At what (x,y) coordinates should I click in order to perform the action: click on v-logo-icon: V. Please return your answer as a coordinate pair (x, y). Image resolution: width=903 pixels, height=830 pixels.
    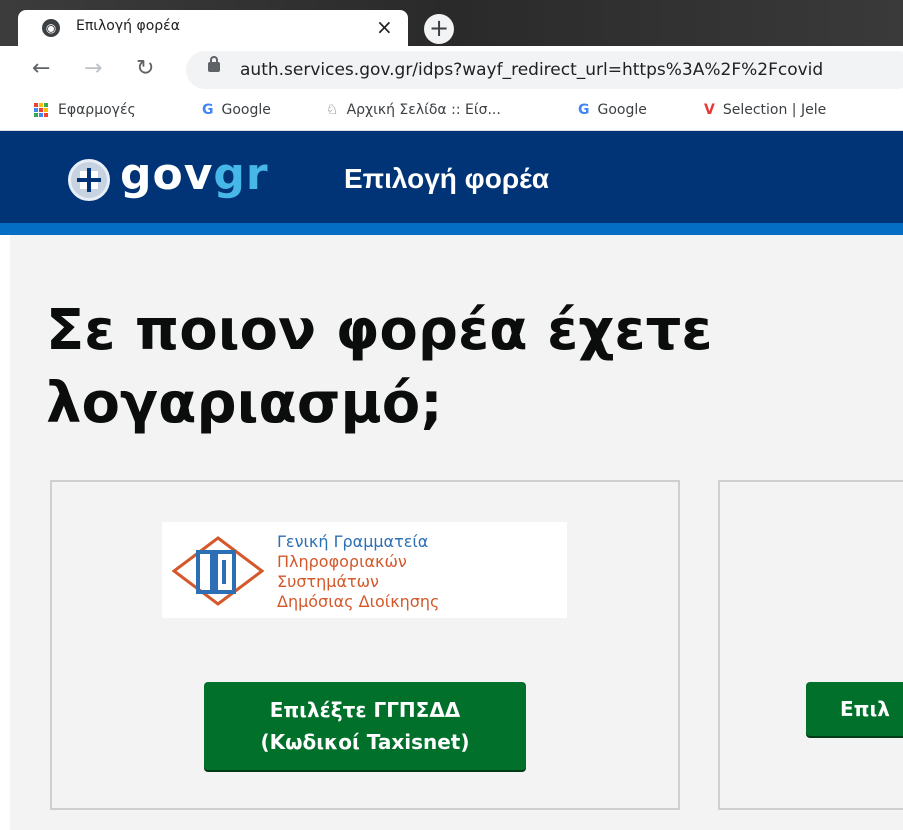
    Looking at the image, I should click on (709, 110).